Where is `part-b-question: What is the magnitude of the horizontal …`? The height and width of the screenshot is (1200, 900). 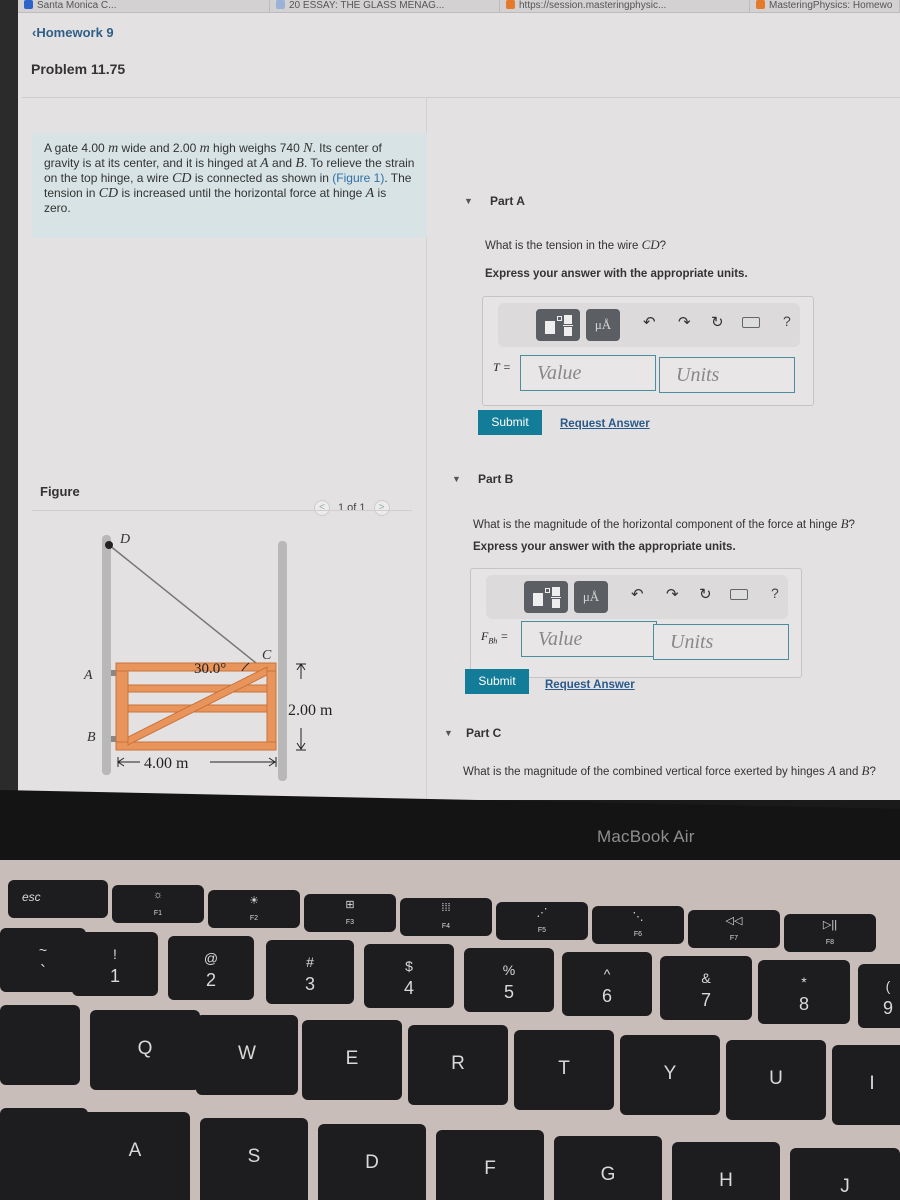
part-b-question: What is the magnitude of the horizontal … is located at coordinates (664, 523).